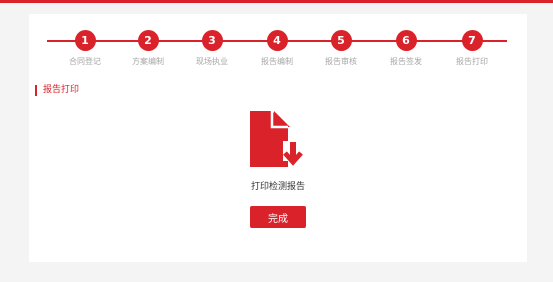  Describe the element at coordinates (341, 40) in the screenshot. I see `step-number: 5` at that location.